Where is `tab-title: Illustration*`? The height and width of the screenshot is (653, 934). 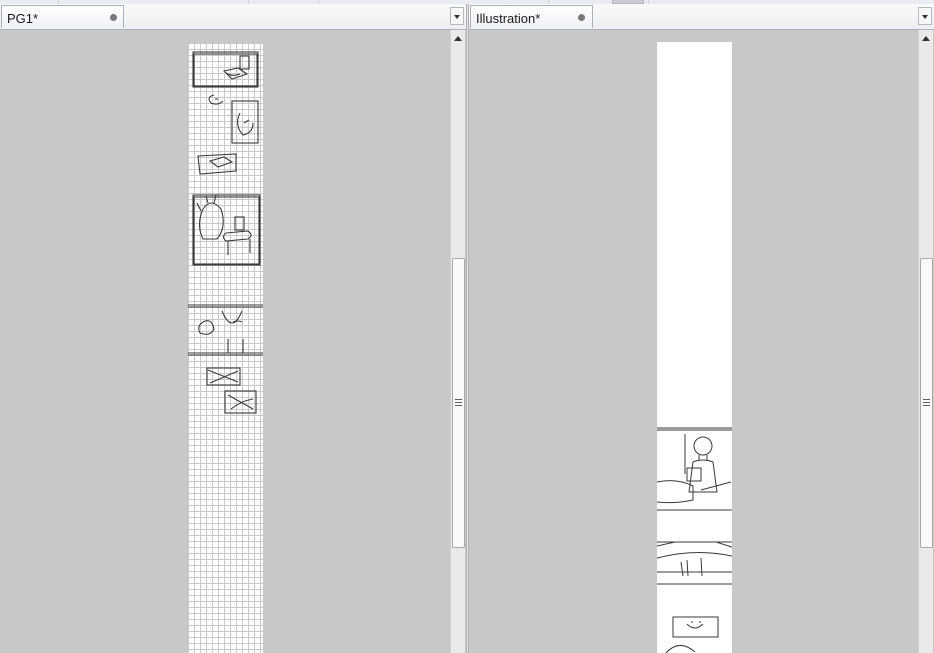
tab-title: Illustration* is located at coordinates (508, 18).